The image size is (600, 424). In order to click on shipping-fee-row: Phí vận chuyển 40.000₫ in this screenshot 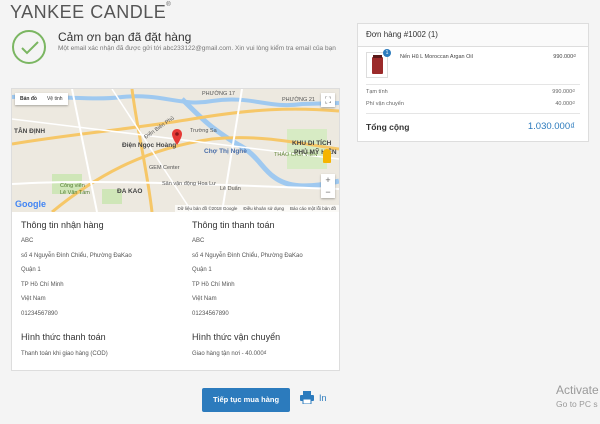, I will do `click(470, 104)`.